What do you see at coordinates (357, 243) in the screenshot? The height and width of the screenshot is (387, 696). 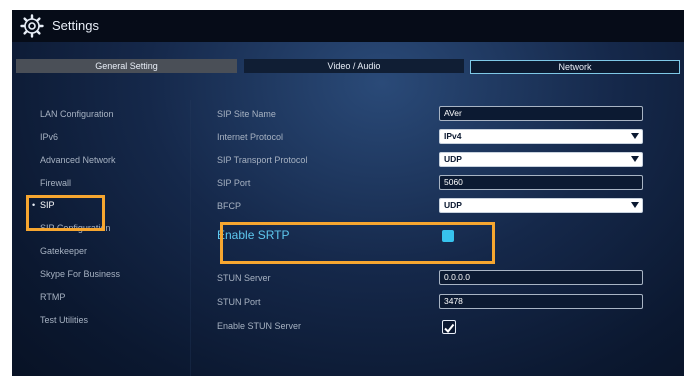 I see `highlight-box-enable-srtp` at bounding box center [357, 243].